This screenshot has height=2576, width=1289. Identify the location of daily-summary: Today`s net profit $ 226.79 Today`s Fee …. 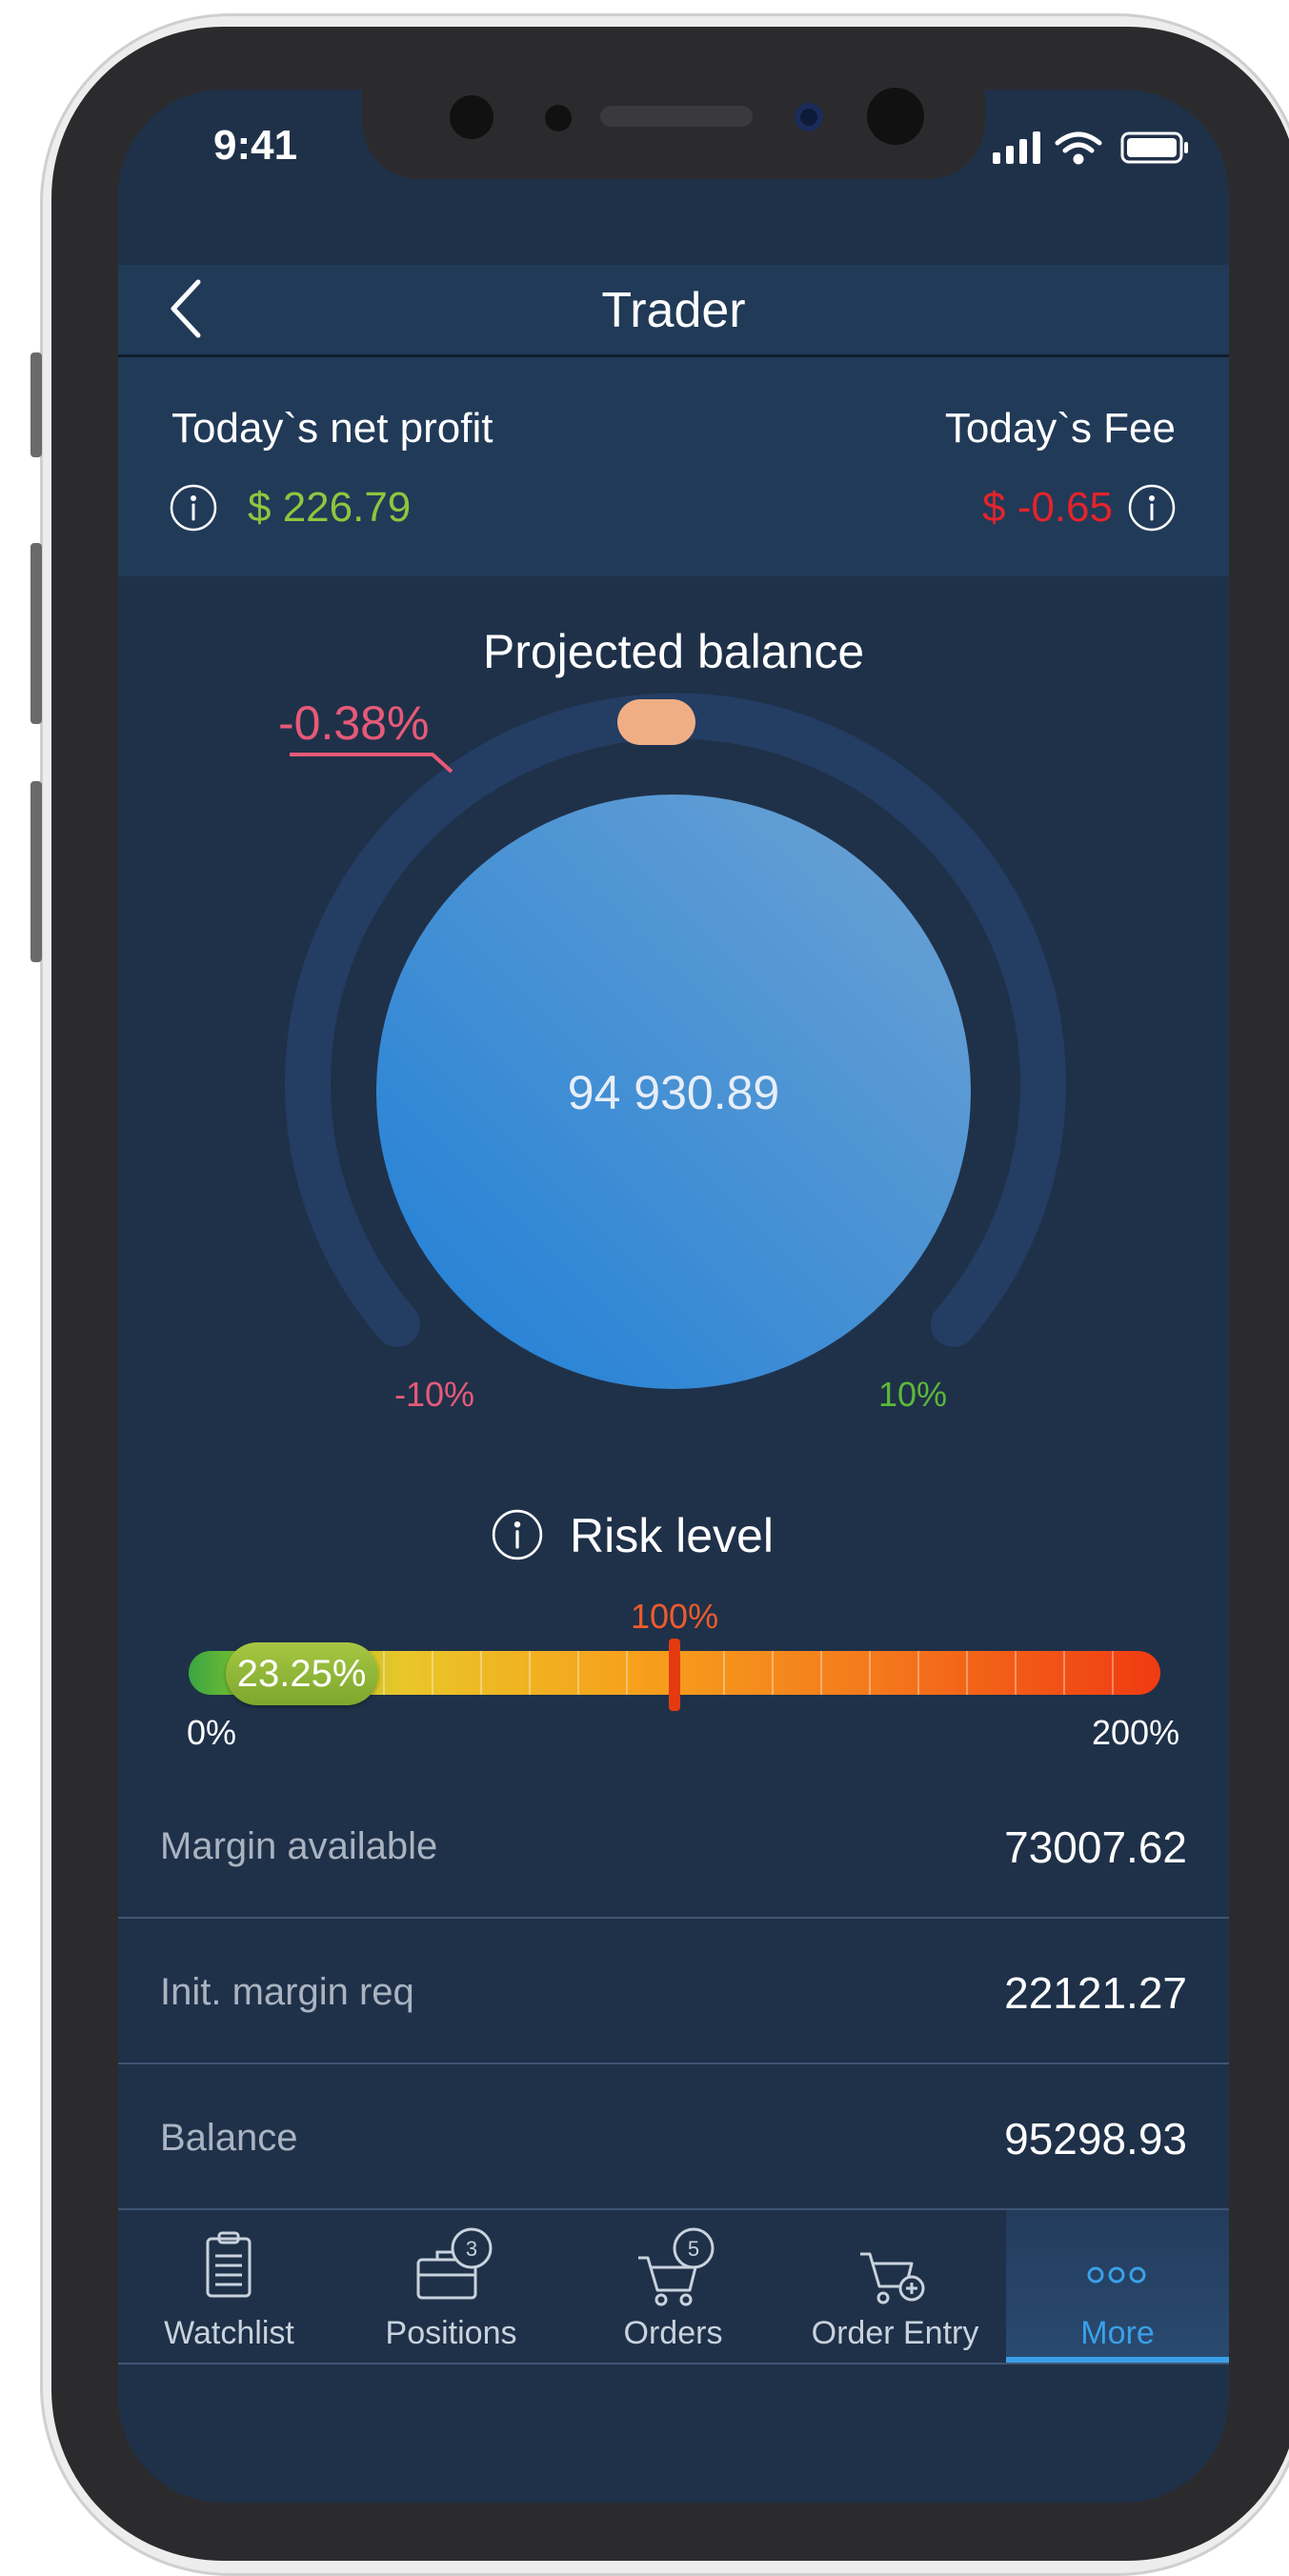
(673, 467).